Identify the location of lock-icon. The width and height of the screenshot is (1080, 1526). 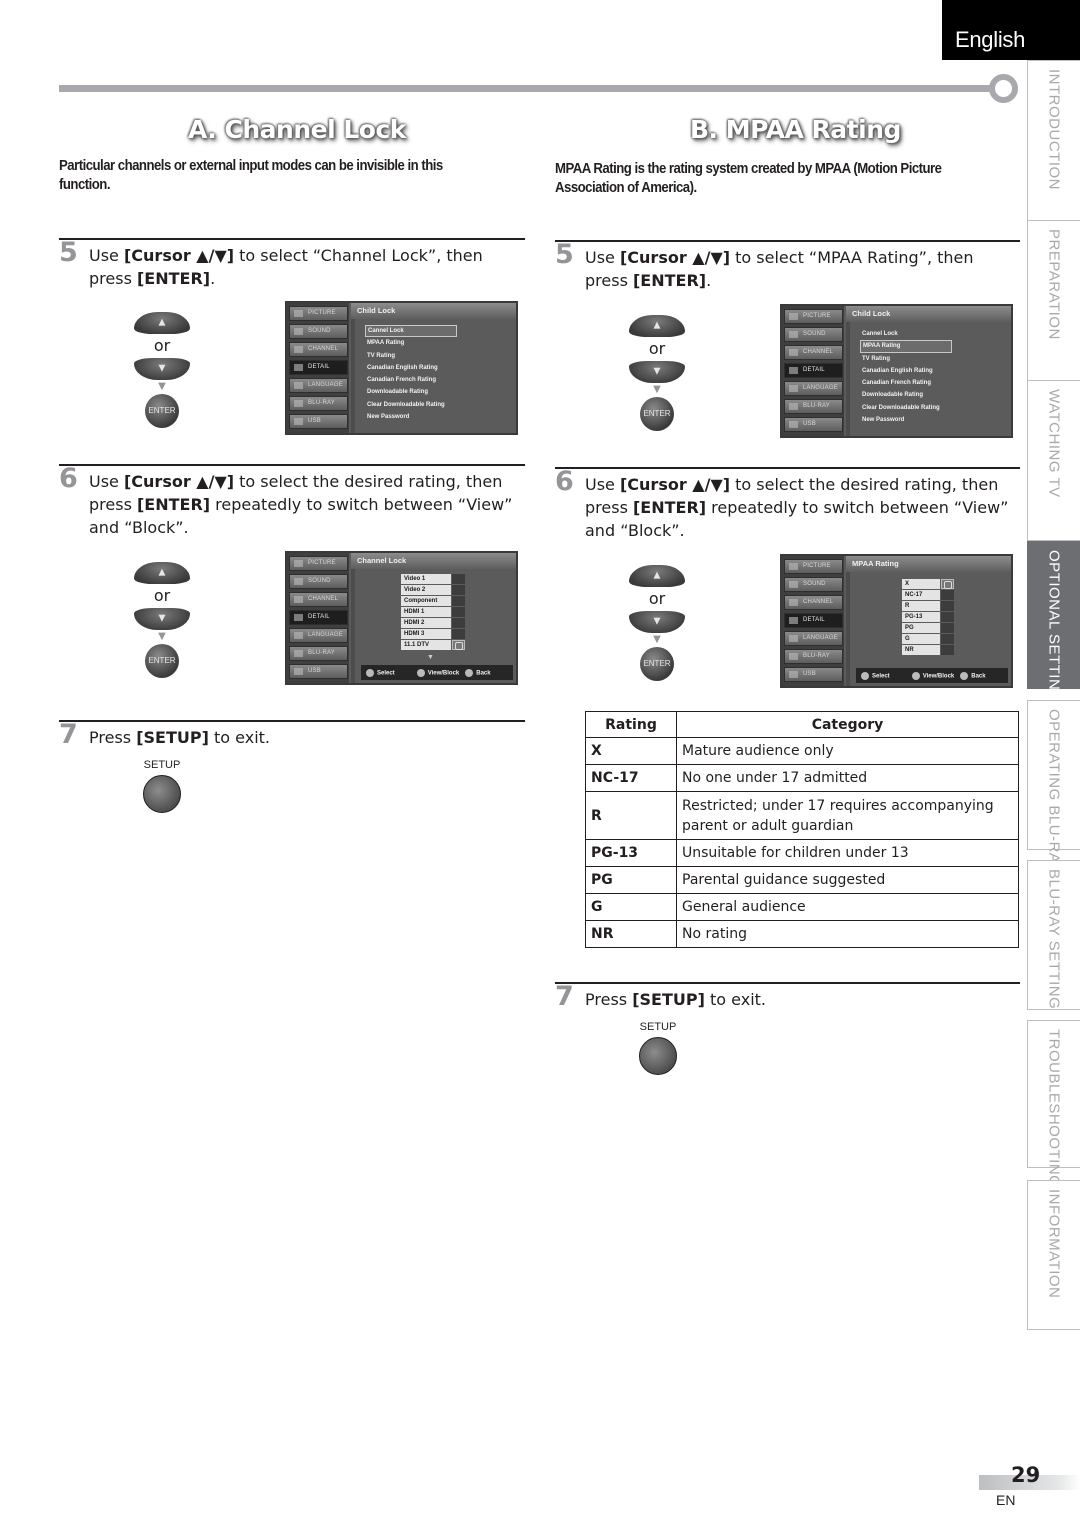
(458, 645).